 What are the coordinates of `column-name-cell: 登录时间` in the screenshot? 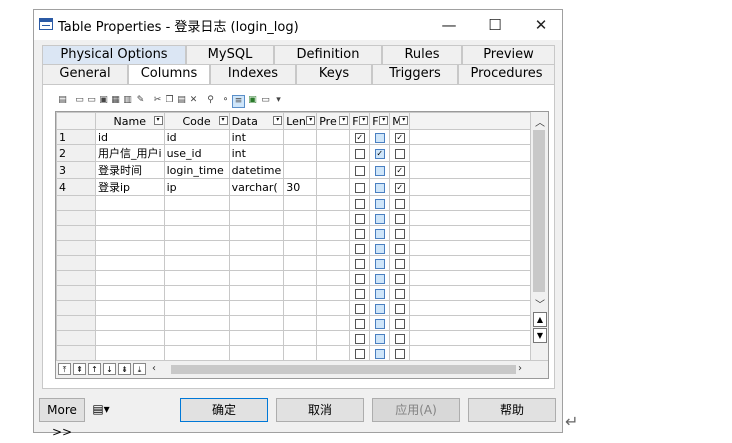 It's located at (130, 170).